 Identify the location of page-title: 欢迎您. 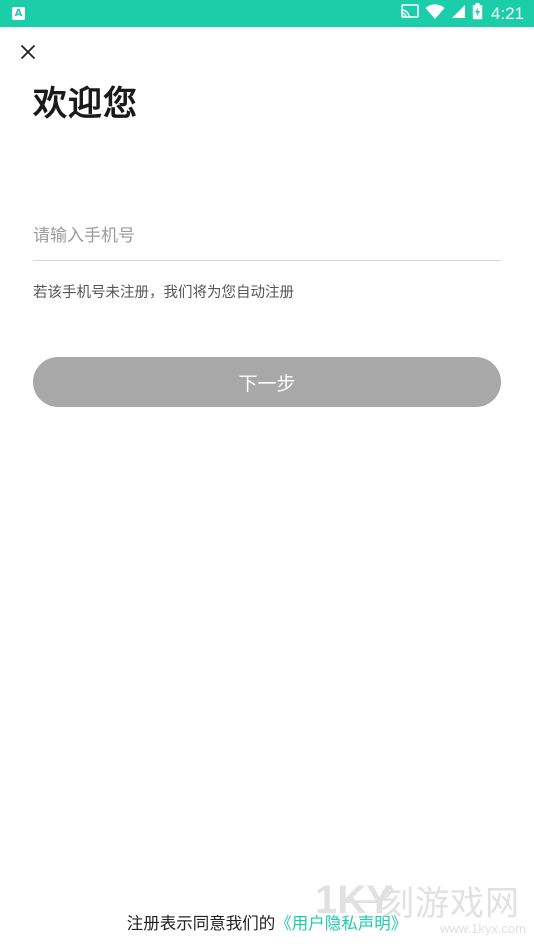
(85, 104).